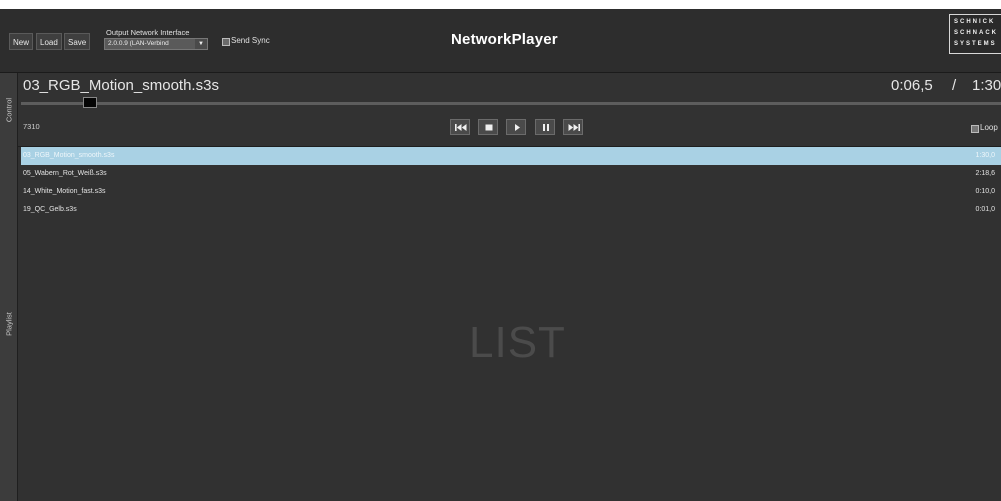 The width and height of the screenshot is (1001, 501). I want to click on play-icon, so click(517, 127).